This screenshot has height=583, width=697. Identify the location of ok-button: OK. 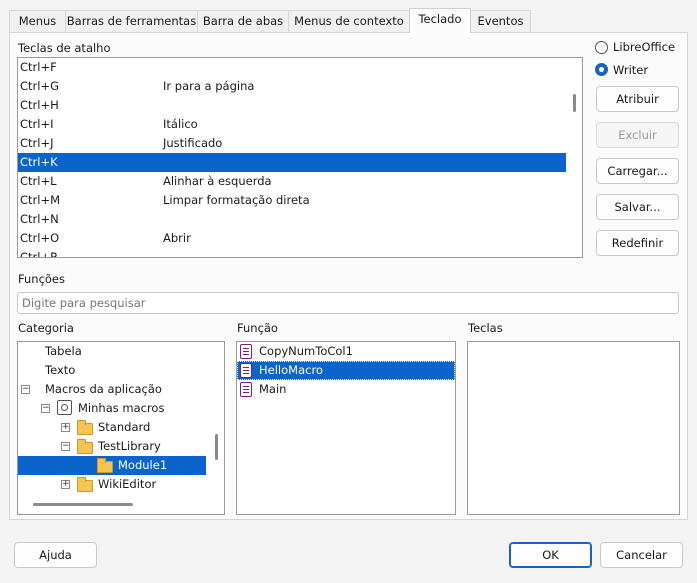
(550, 555).